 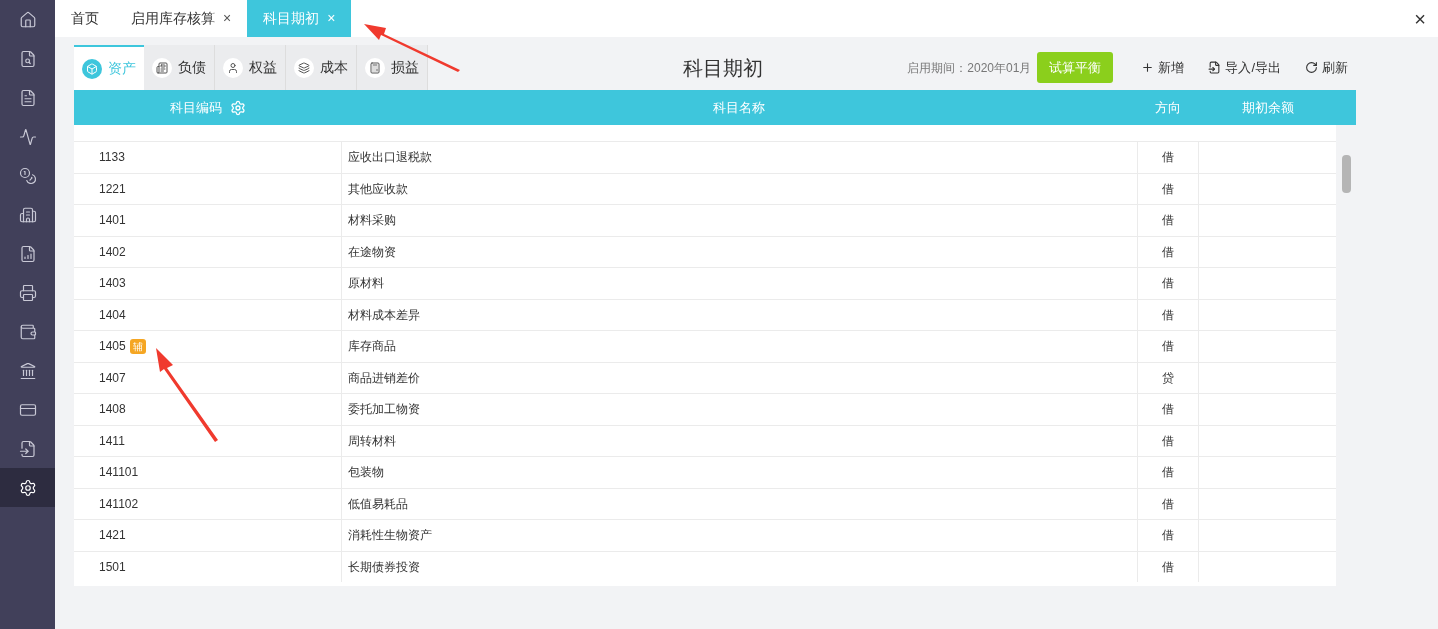 I want to click on page-tab: 首页, so click(x=85, y=18).